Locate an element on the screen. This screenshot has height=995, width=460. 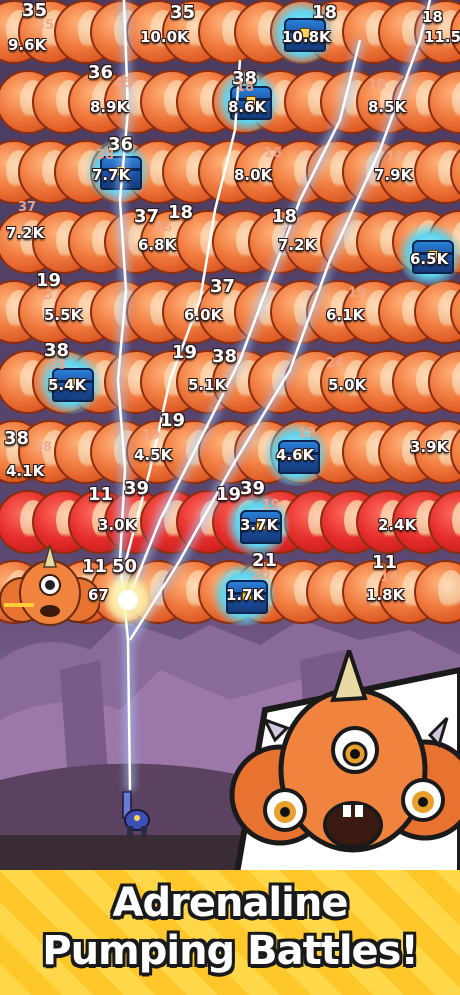
damage-label: 6.1K is located at coordinates (345, 315).